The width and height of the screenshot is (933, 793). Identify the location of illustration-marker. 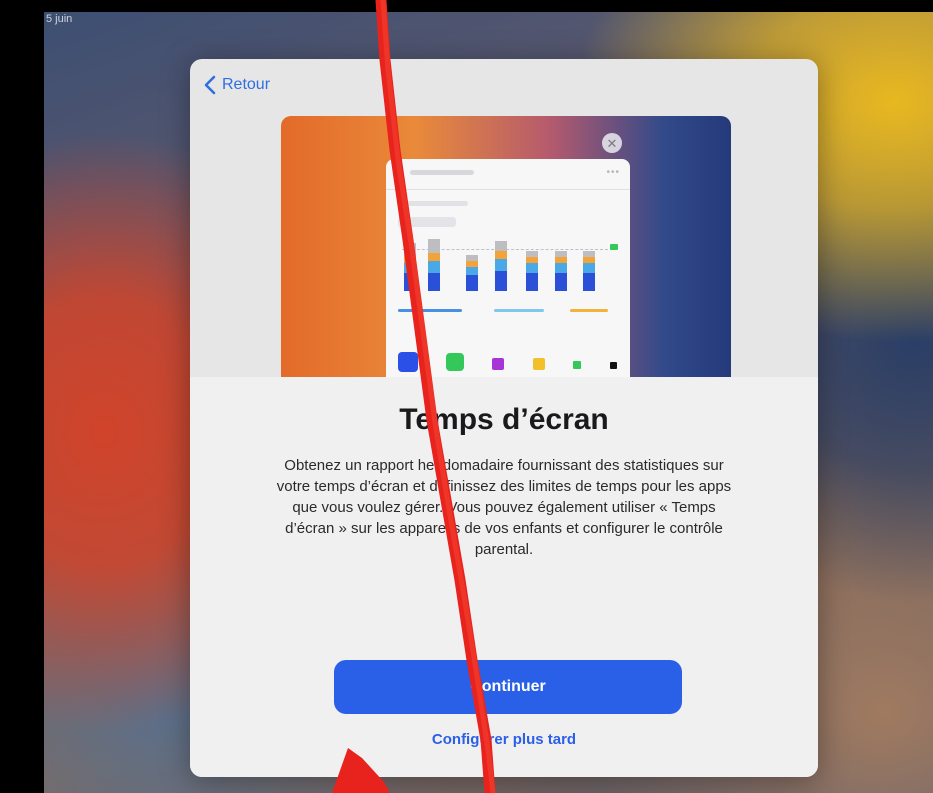
(614, 247).